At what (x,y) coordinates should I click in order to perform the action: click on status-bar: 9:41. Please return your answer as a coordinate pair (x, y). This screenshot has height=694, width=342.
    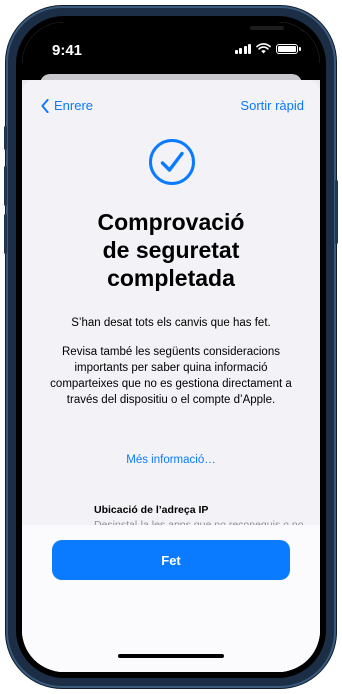
    Looking at the image, I should click on (171, 51).